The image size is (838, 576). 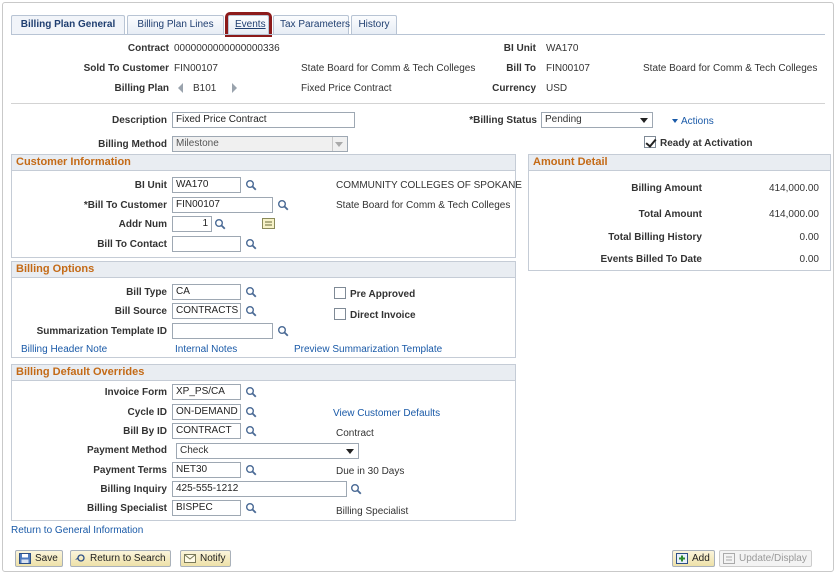 What do you see at coordinates (418, 34) in the screenshot?
I see `tab-underline` at bounding box center [418, 34].